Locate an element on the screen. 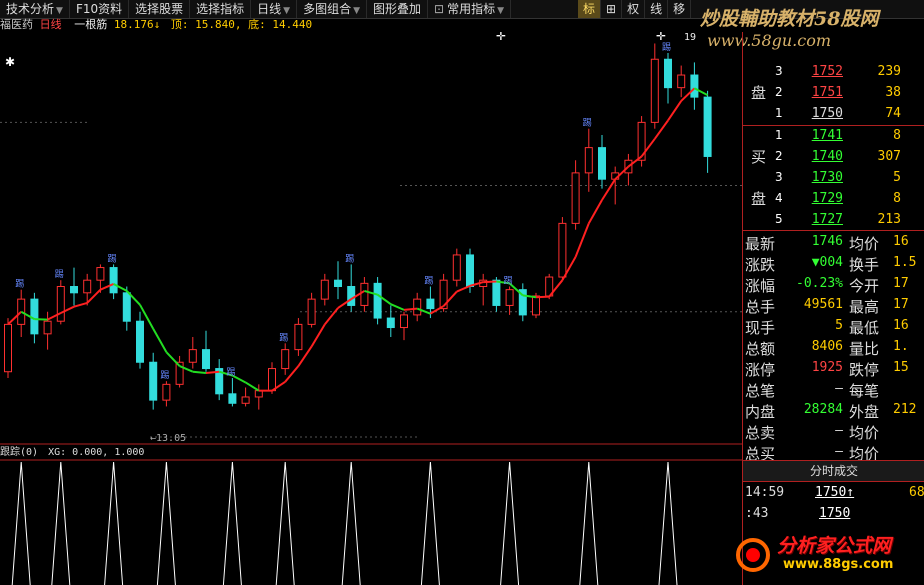 This screenshot has width=924, height=585. top-label: 顶: is located at coordinates (179, 24).